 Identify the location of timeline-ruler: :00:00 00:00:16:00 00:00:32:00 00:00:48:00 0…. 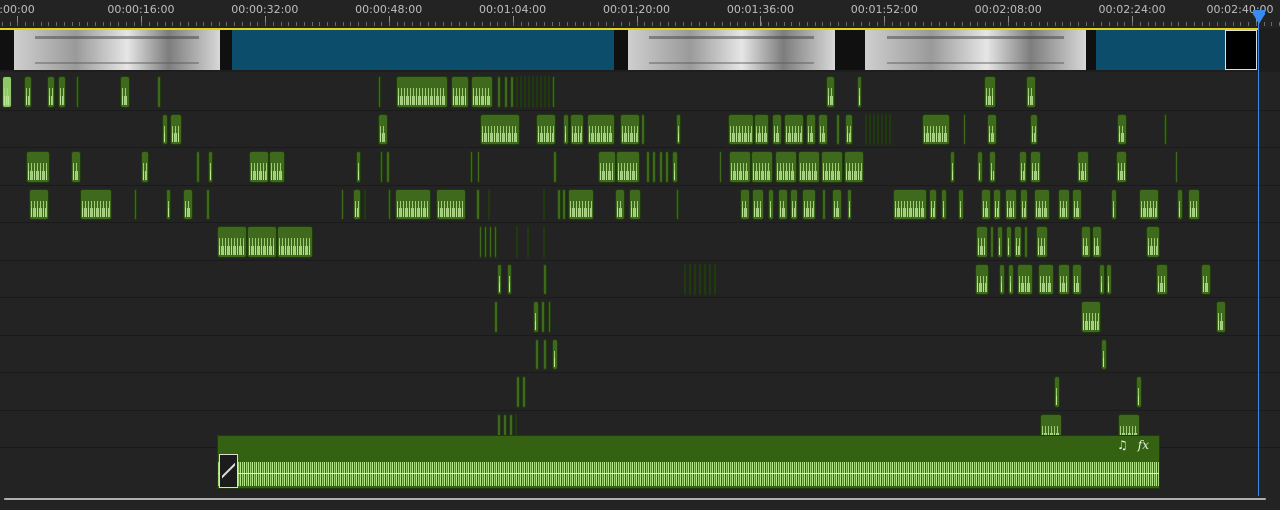
(640, 14).